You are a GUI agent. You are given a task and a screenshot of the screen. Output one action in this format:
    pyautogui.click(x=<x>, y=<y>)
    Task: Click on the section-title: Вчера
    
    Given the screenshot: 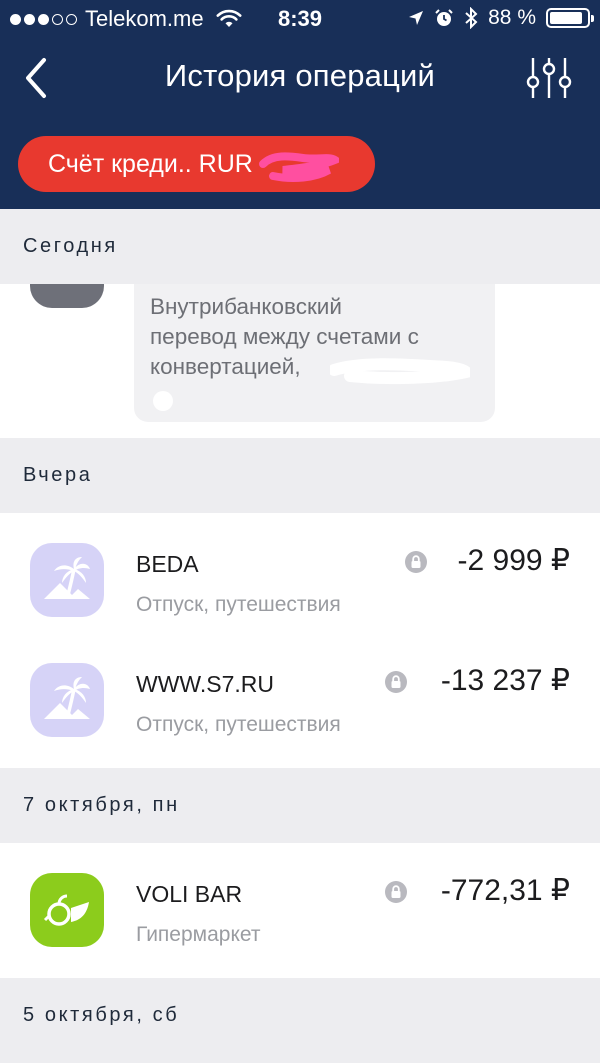 What is the action you would take?
    pyautogui.click(x=58, y=475)
    